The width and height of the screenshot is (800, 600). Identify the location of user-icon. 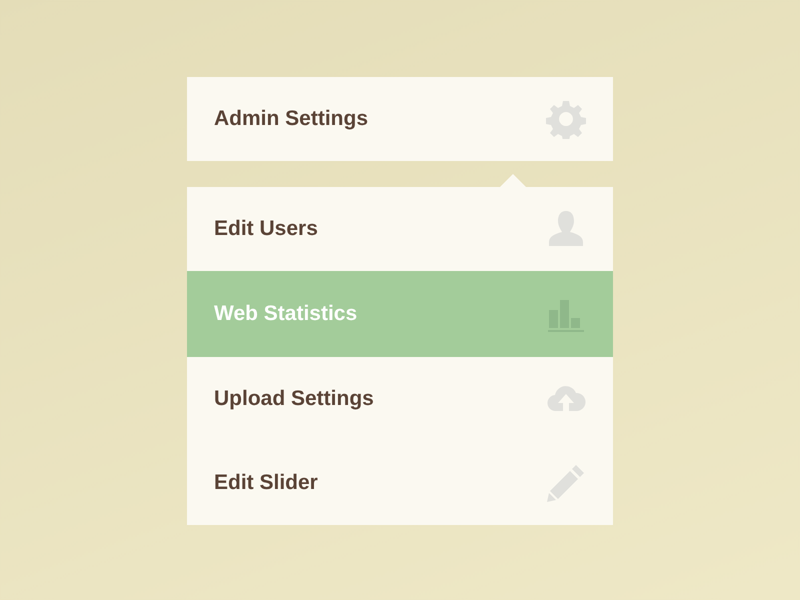
(566, 229).